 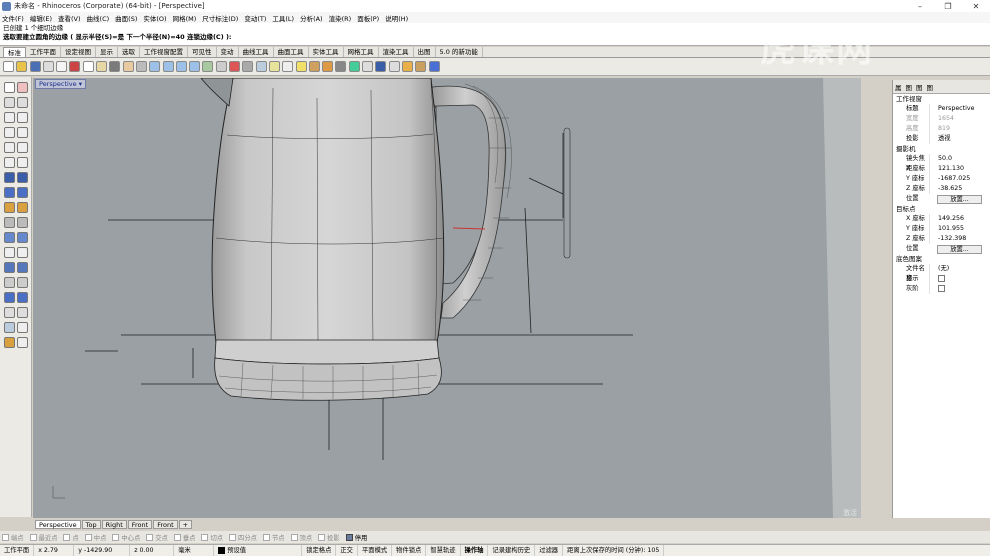 What do you see at coordinates (9, 87) in the screenshot?
I see `select-arrow-icon` at bounding box center [9, 87].